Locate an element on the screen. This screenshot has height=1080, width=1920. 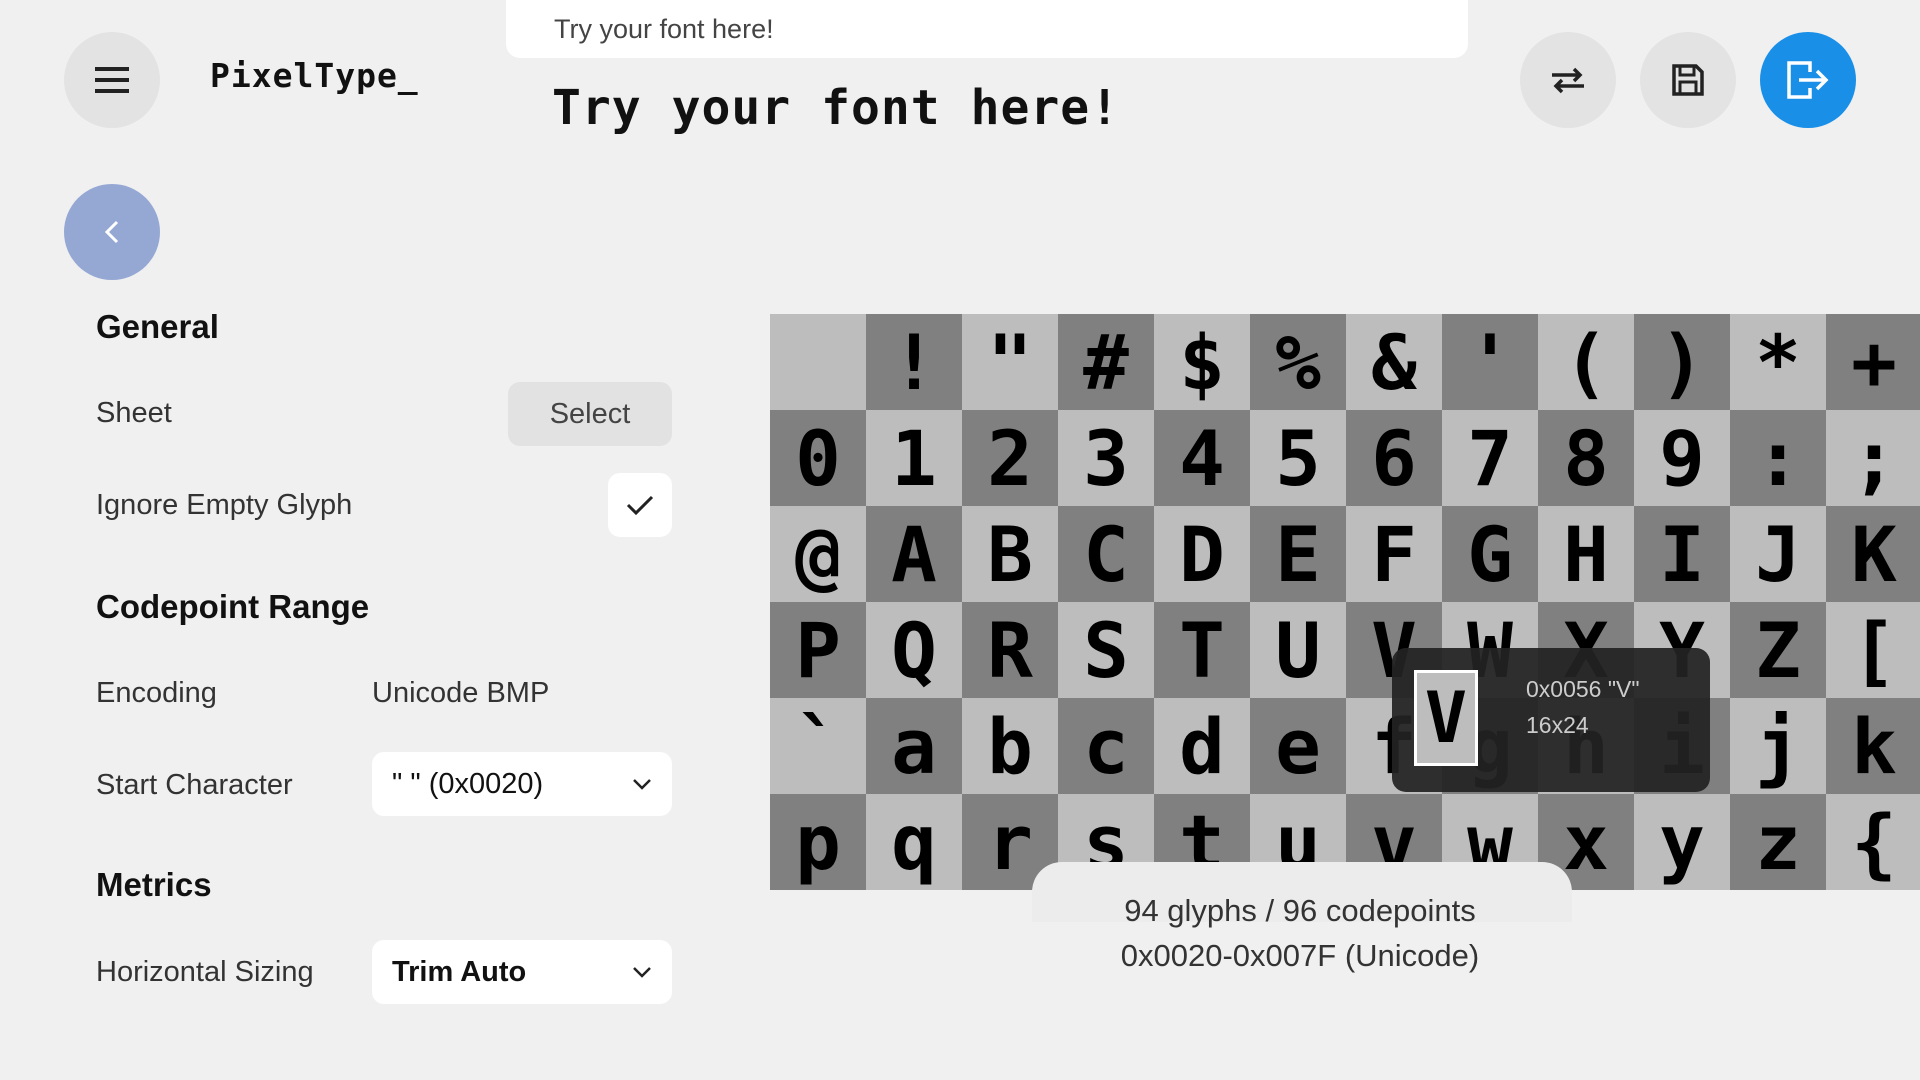
glyph-cell: C is located at coordinates (1106, 554).